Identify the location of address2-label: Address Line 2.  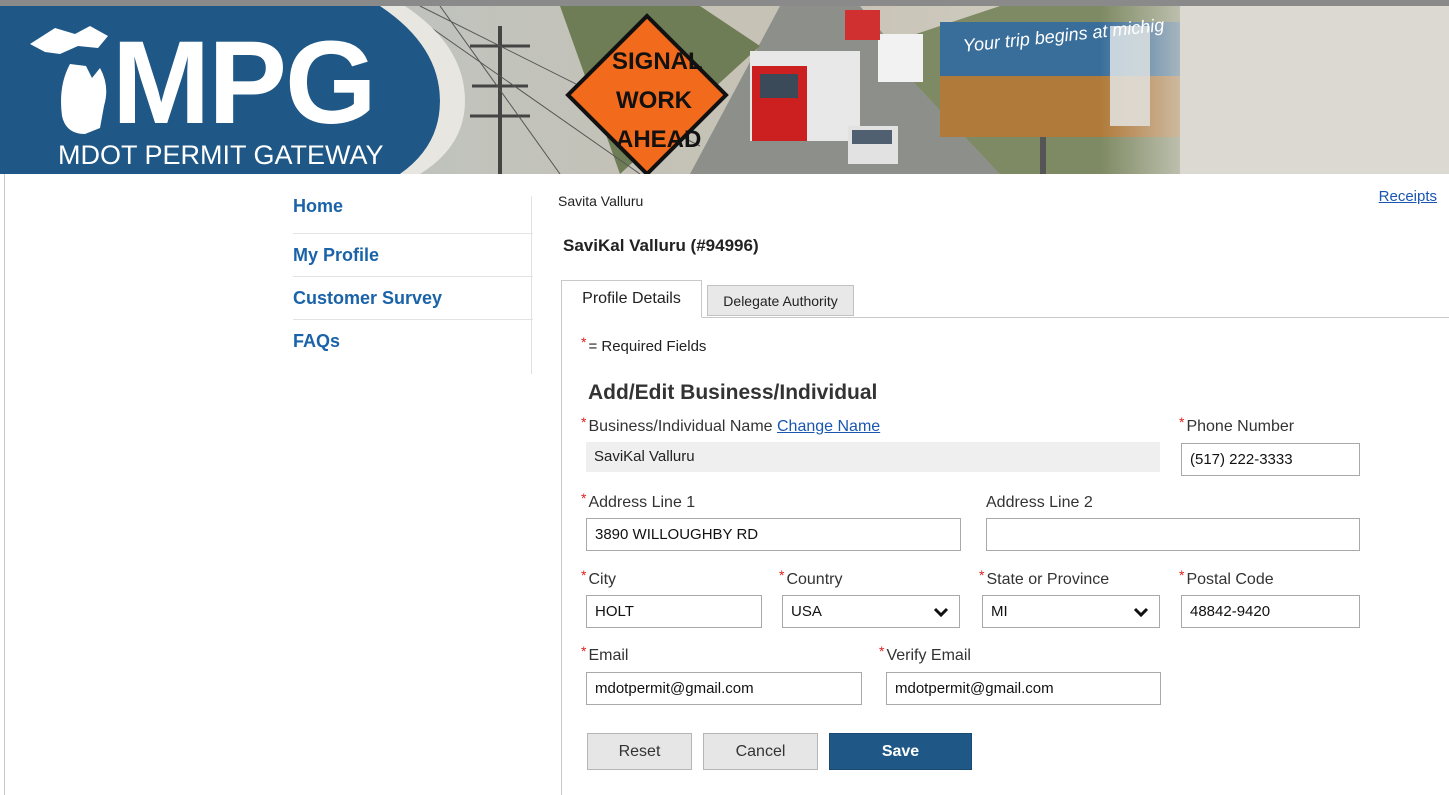
(1039, 502).